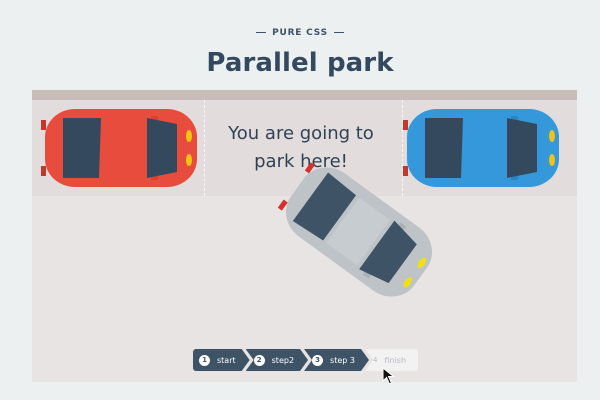 The image size is (600, 400). I want to click on sidewalk-band, so click(304, 95).